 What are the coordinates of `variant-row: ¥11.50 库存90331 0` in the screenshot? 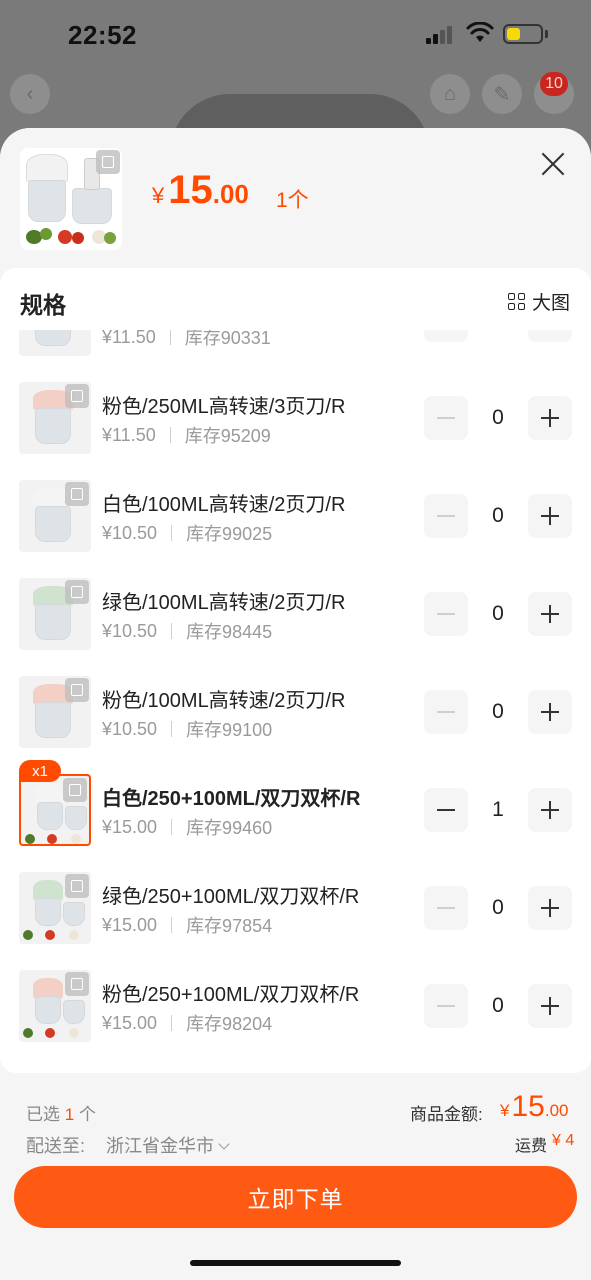 It's located at (295, 355).